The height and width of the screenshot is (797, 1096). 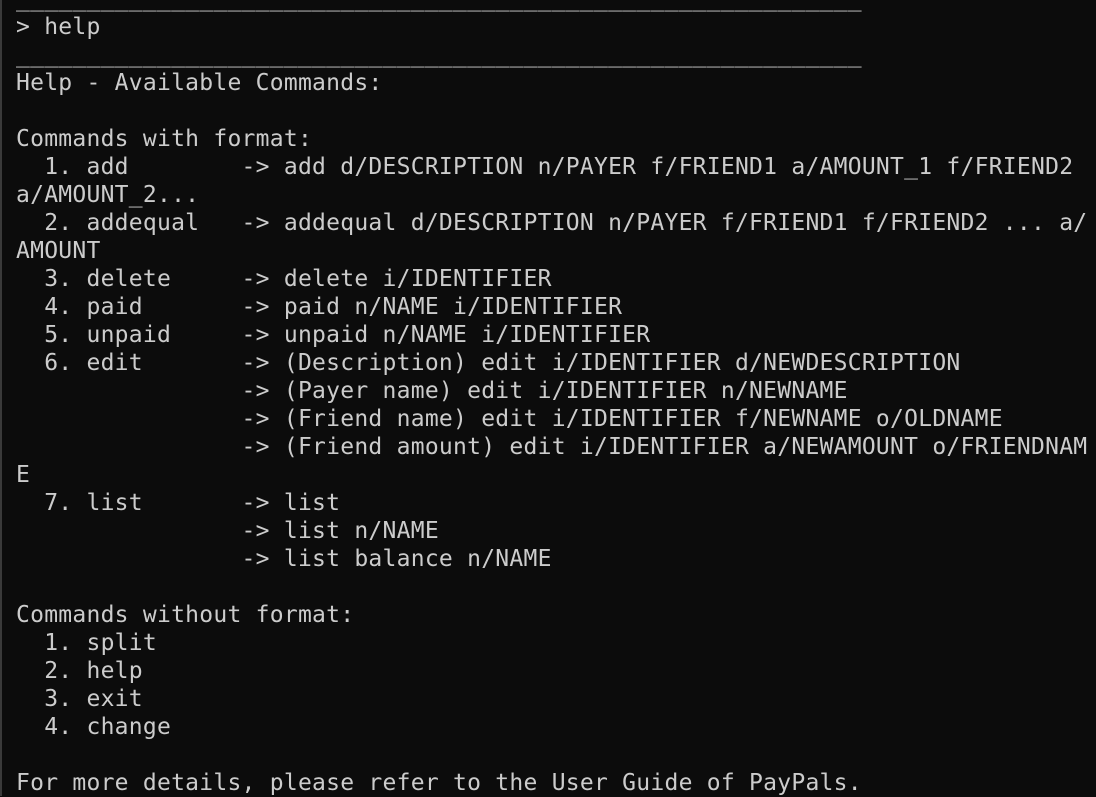 What do you see at coordinates (164, 139) in the screenshot?
I see `section-heading-with-format: Commands with format:` at bounding box center [164, 139].